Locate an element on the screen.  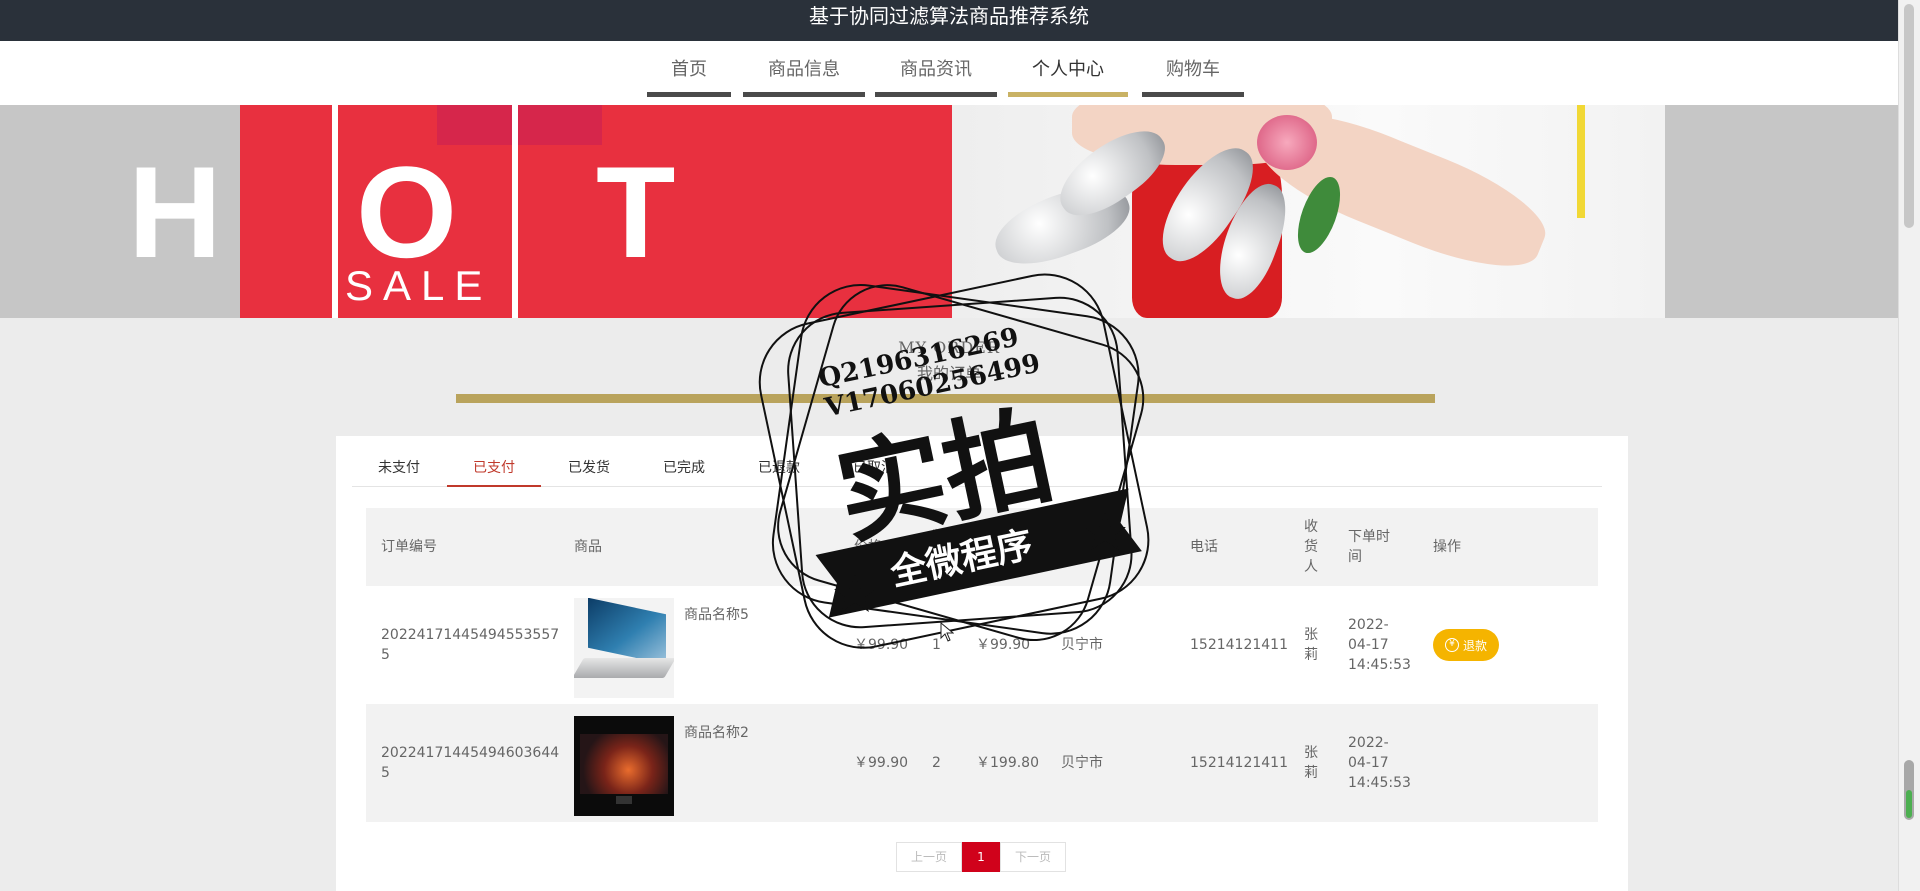
order-no: 2022417144549460364​45 is located at coordinates (470, 763).